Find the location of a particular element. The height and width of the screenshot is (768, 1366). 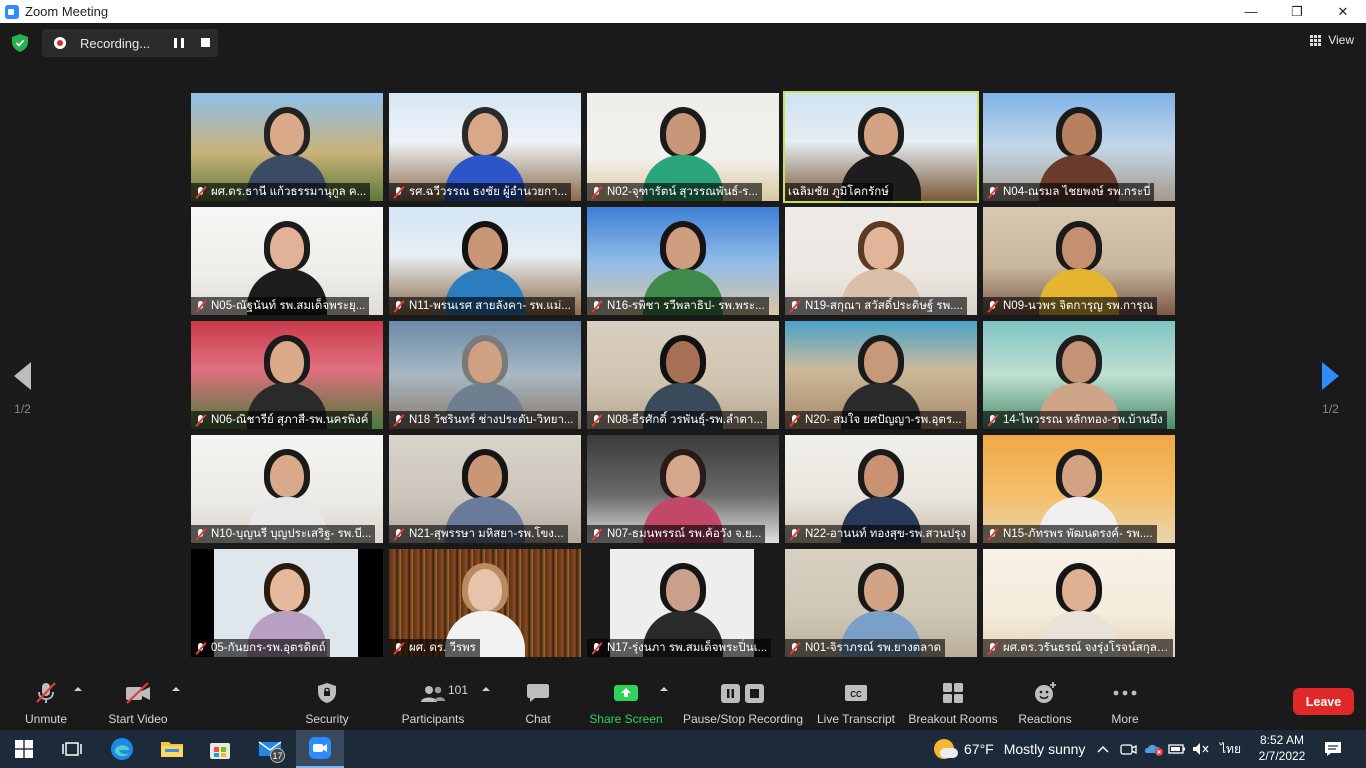

share-screen-button: Share Screen is located at coordinates (626, 701).